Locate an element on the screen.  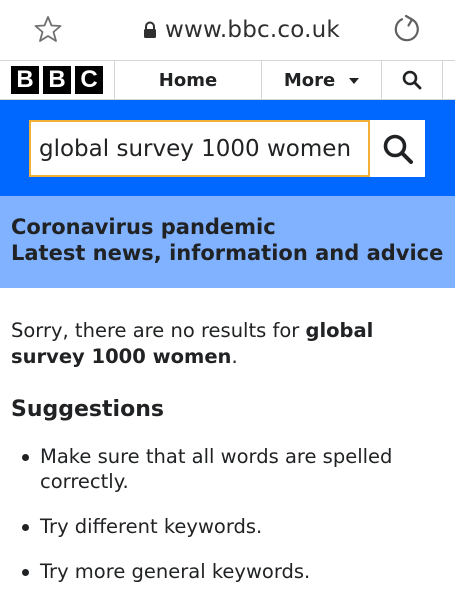
suggestions-heading: Suggestions is located at coordinates (87, 409).